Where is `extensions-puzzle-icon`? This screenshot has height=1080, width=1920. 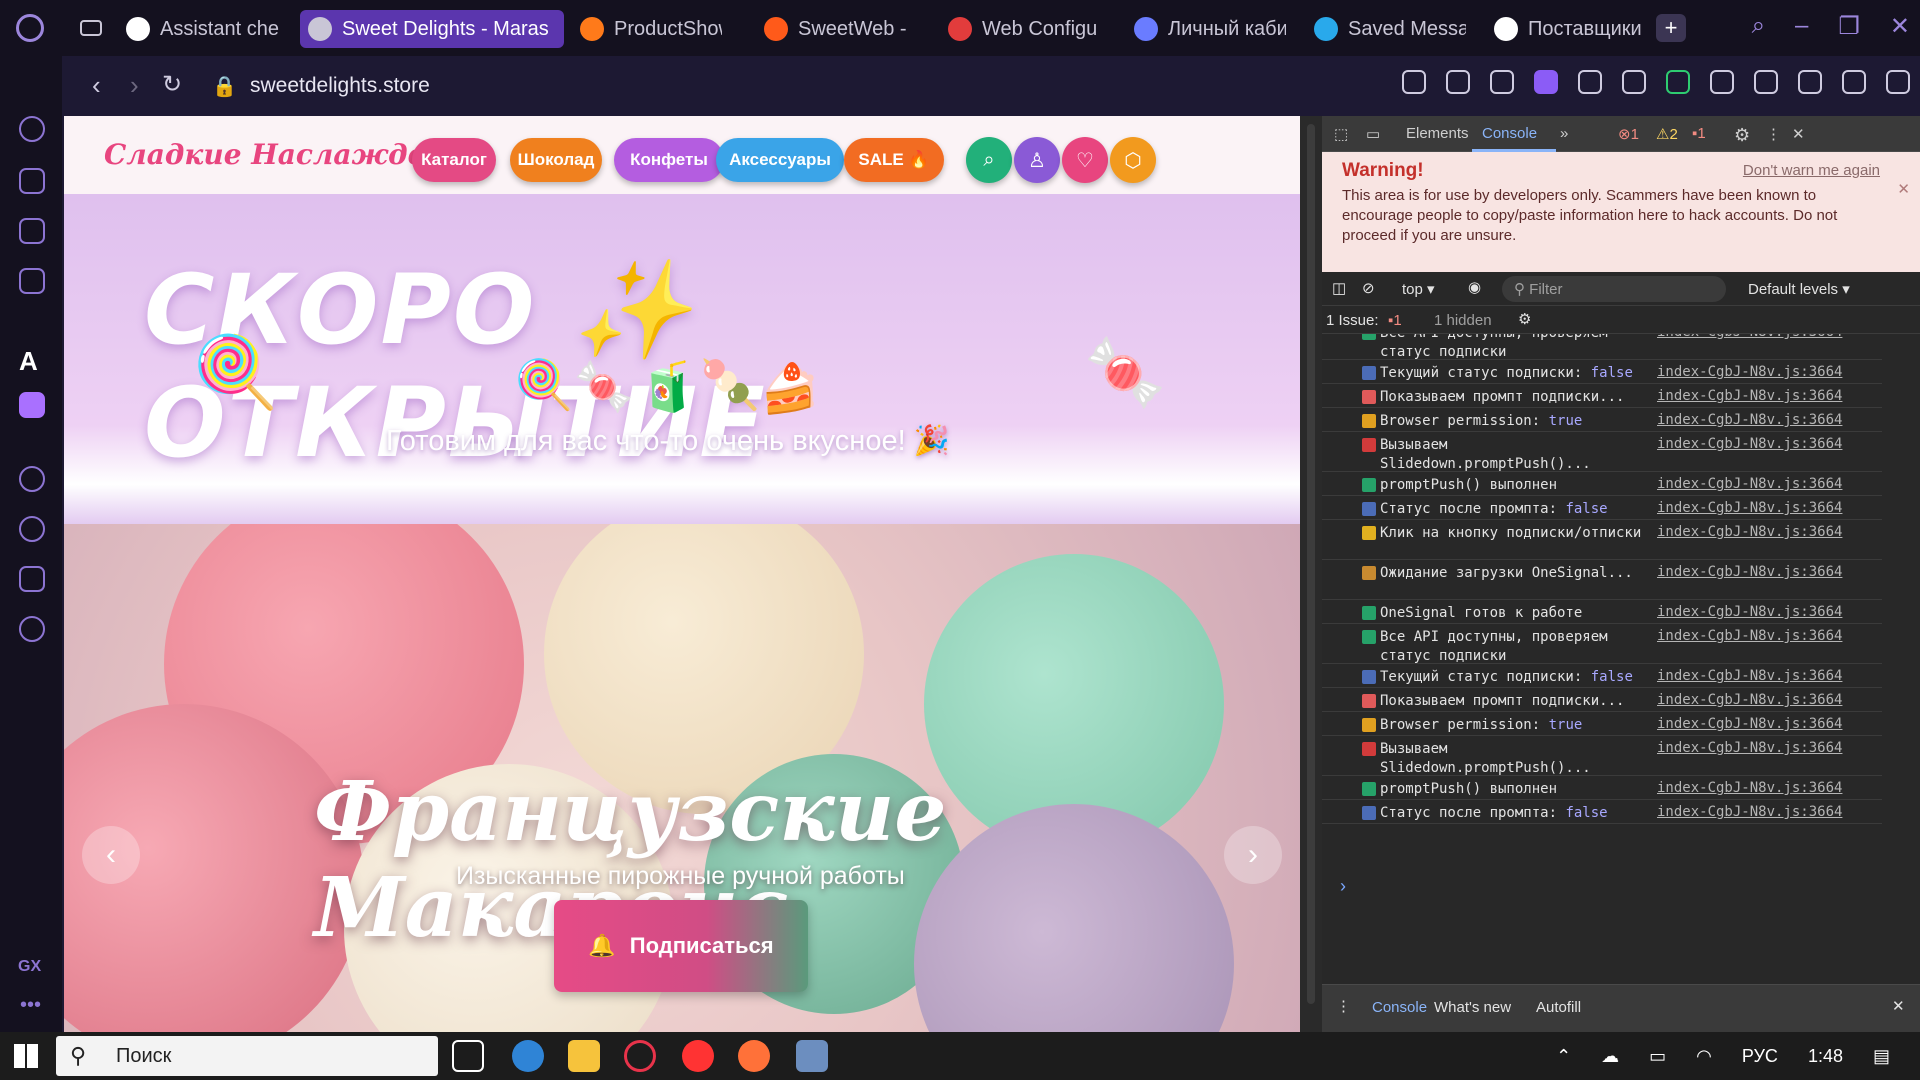
extensions-puzzle-icon is located at coordinates (1766, 82).